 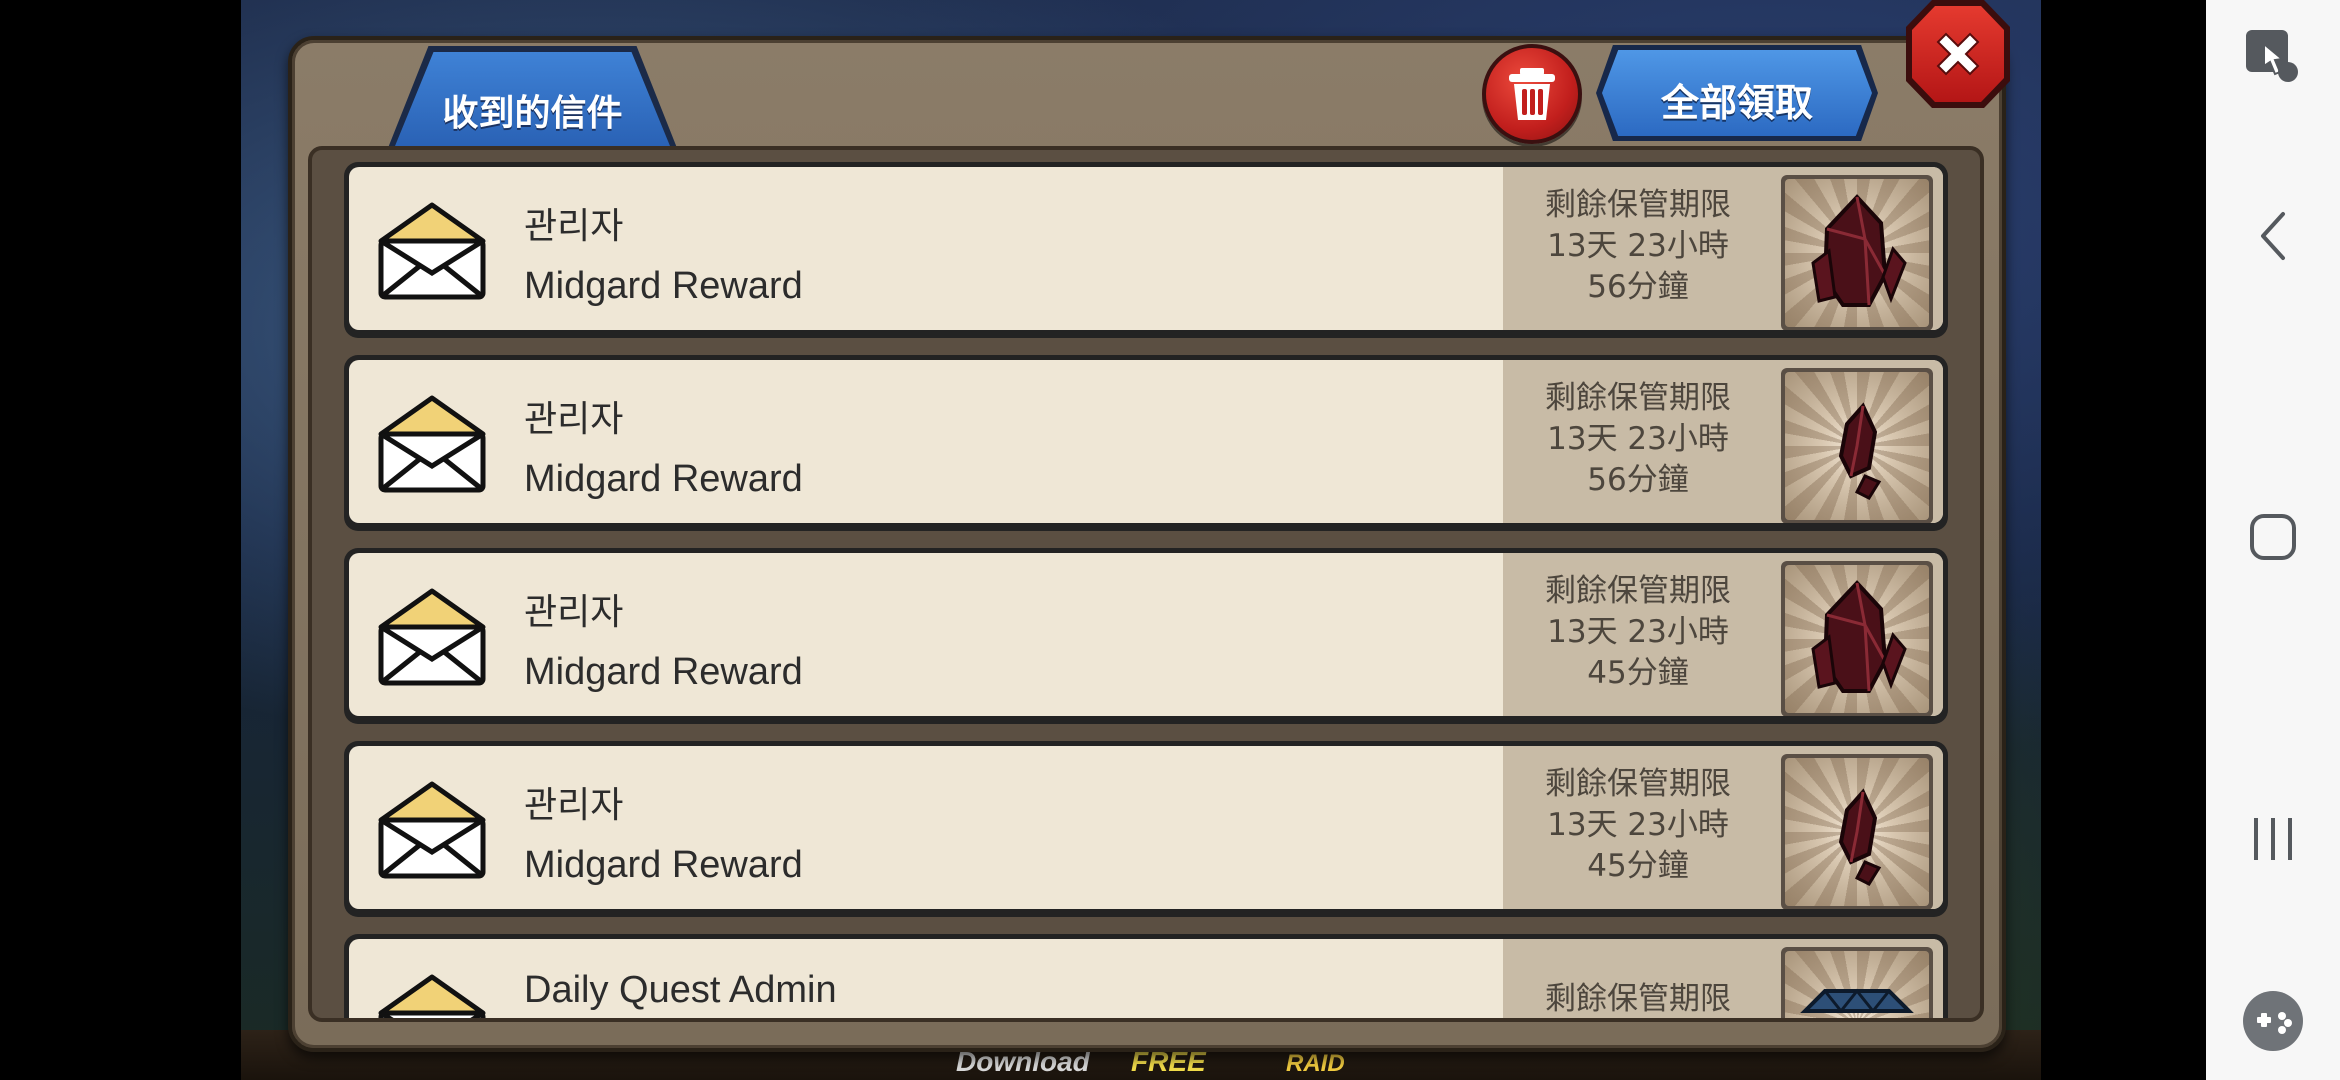 I want to click on close-button, so click(x=1958, y=54).